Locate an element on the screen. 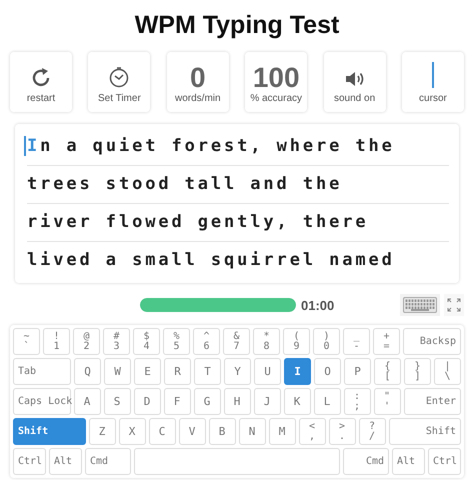 The image size is (474, 480). key: Tab is located at coordinates (42, 371).